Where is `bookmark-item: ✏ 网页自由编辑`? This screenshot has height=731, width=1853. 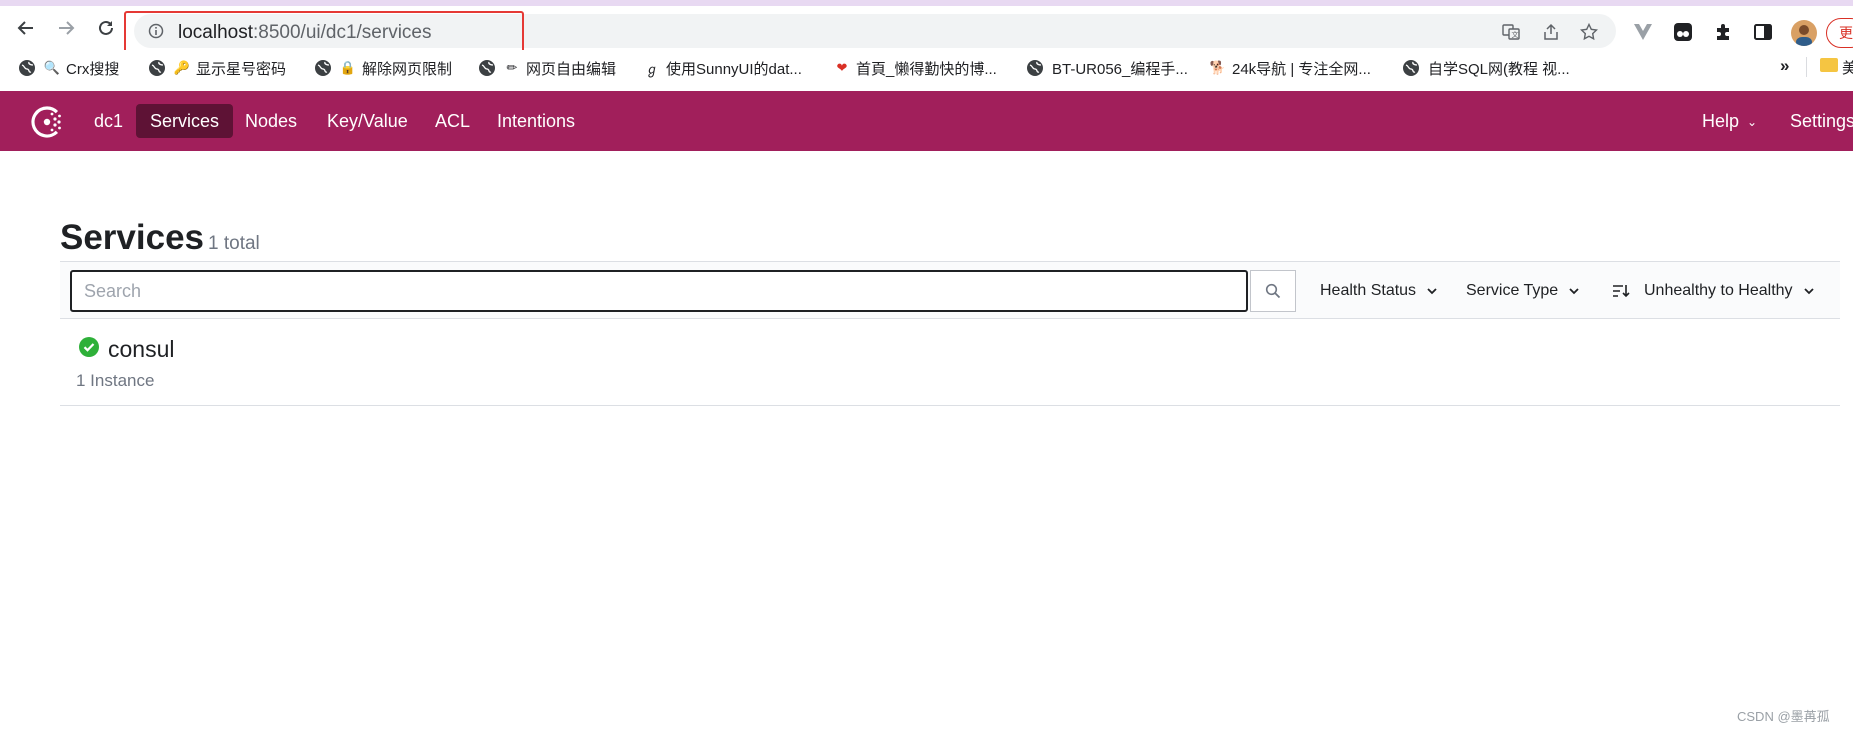 bookmark-item: ✏ 网页自由编辑 is located at coordinates (547, 68).